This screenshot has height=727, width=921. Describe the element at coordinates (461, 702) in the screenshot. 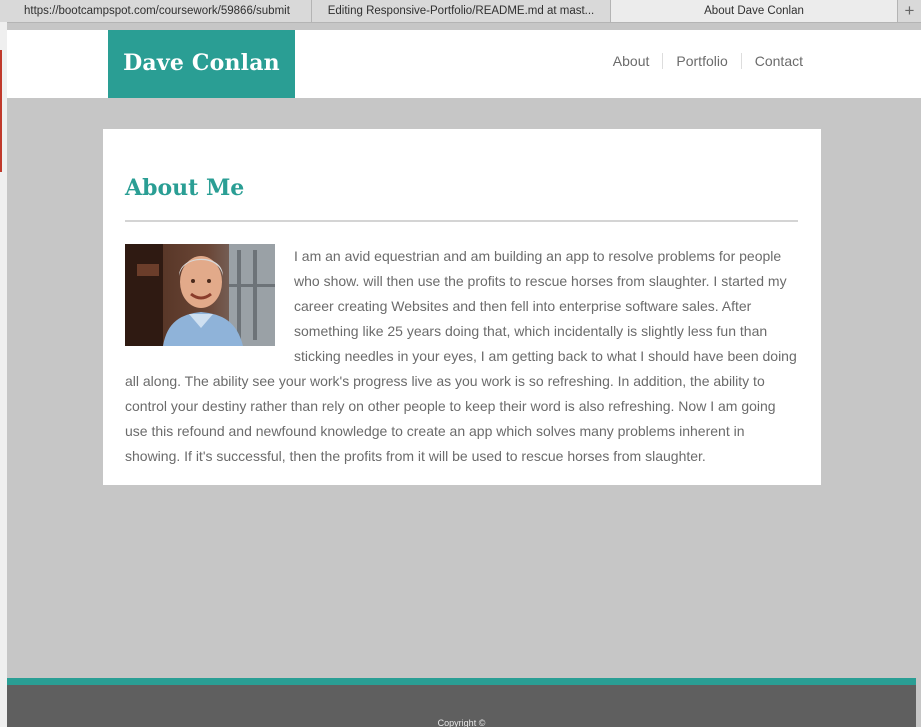

I see `site-footer: Copyright ©` at that location.